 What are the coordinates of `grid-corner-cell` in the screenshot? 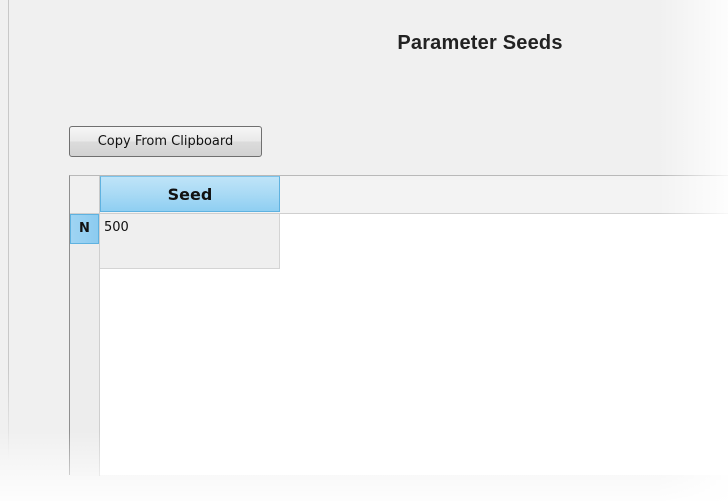 It's located at (85, 194).